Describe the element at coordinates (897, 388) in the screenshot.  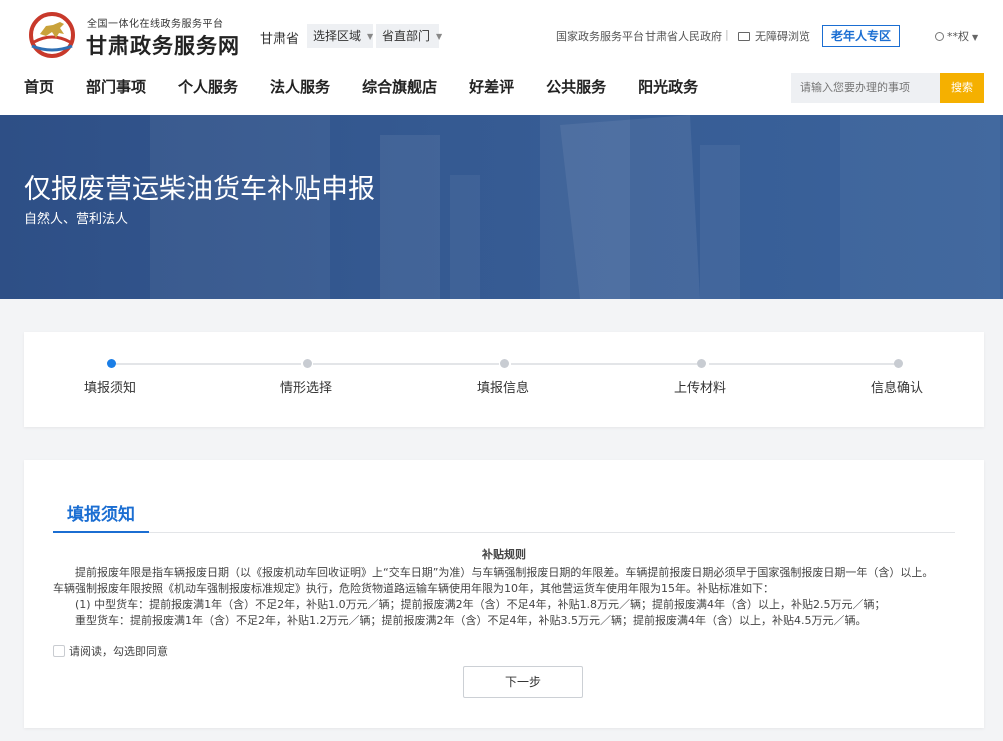
I see `step-label-confirm: 信息确认` at that location.